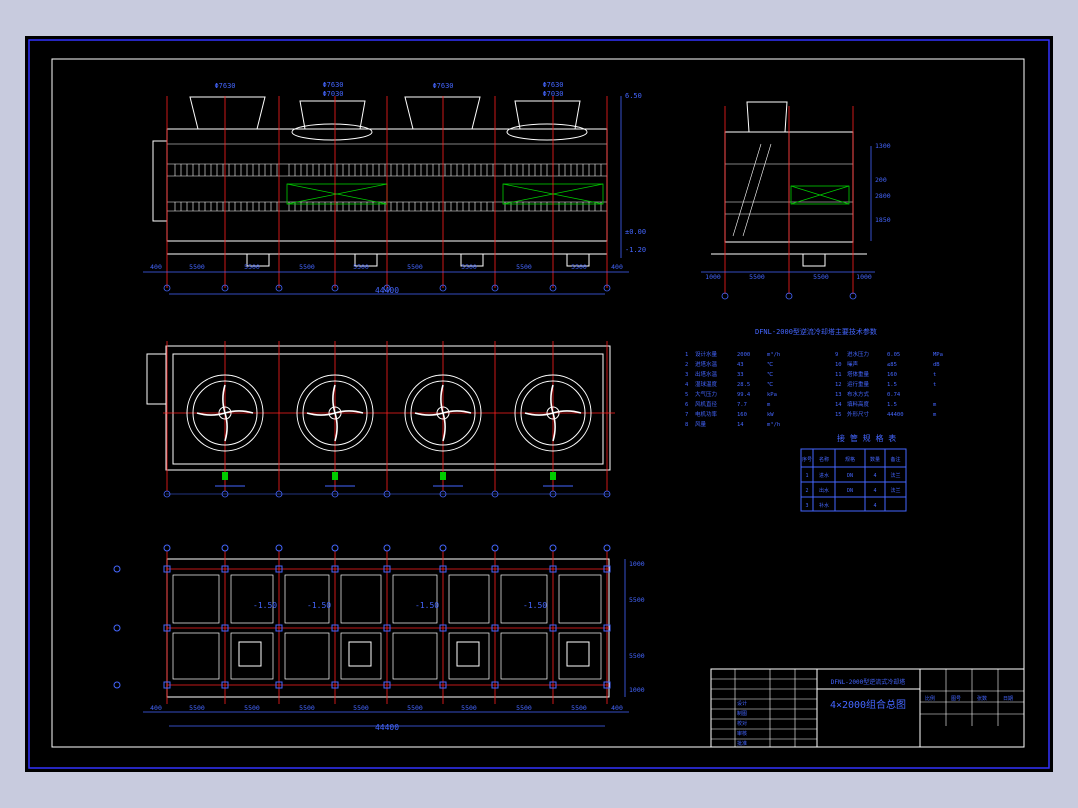 Image resolution: width=1078 pixels, height=808 pixels. Describe the element at coordinates (361, 267) in the screenshot. I see `elev-dim-4: 5500` at that location.